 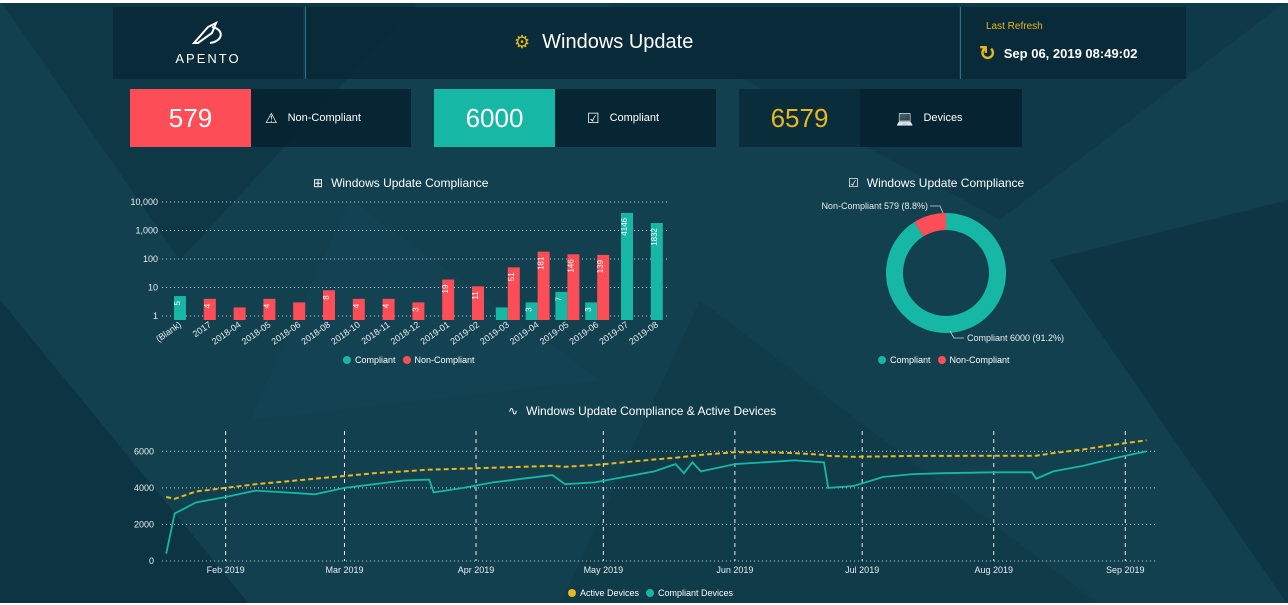 What do you see at coordinates (1073, 43) in the screenshot?
I see `header-refresh-box: Last Refresh ↻ Sep 06, 2019 08:49:02` at bounding box center [1073, 43].